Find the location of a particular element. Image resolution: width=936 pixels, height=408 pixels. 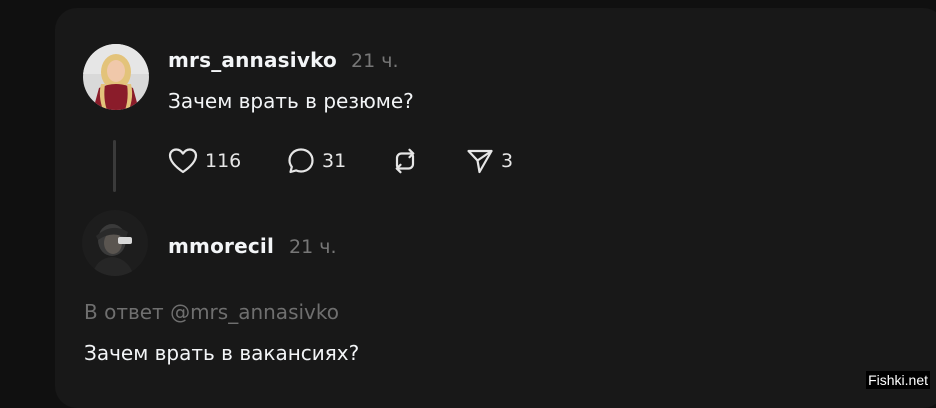

like-button: 116 is located at coordinates (204, 161).